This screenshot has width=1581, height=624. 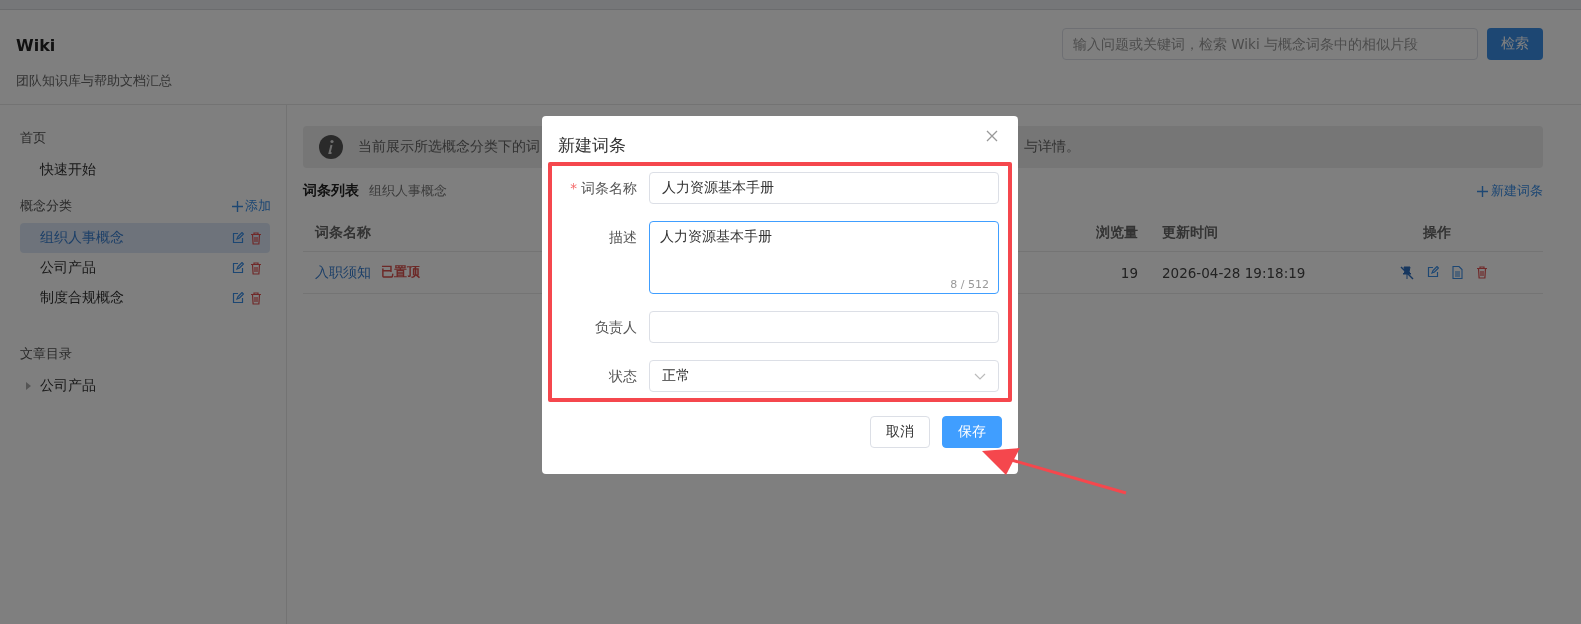 I want to click on input-field, so click(x=824, y=327).